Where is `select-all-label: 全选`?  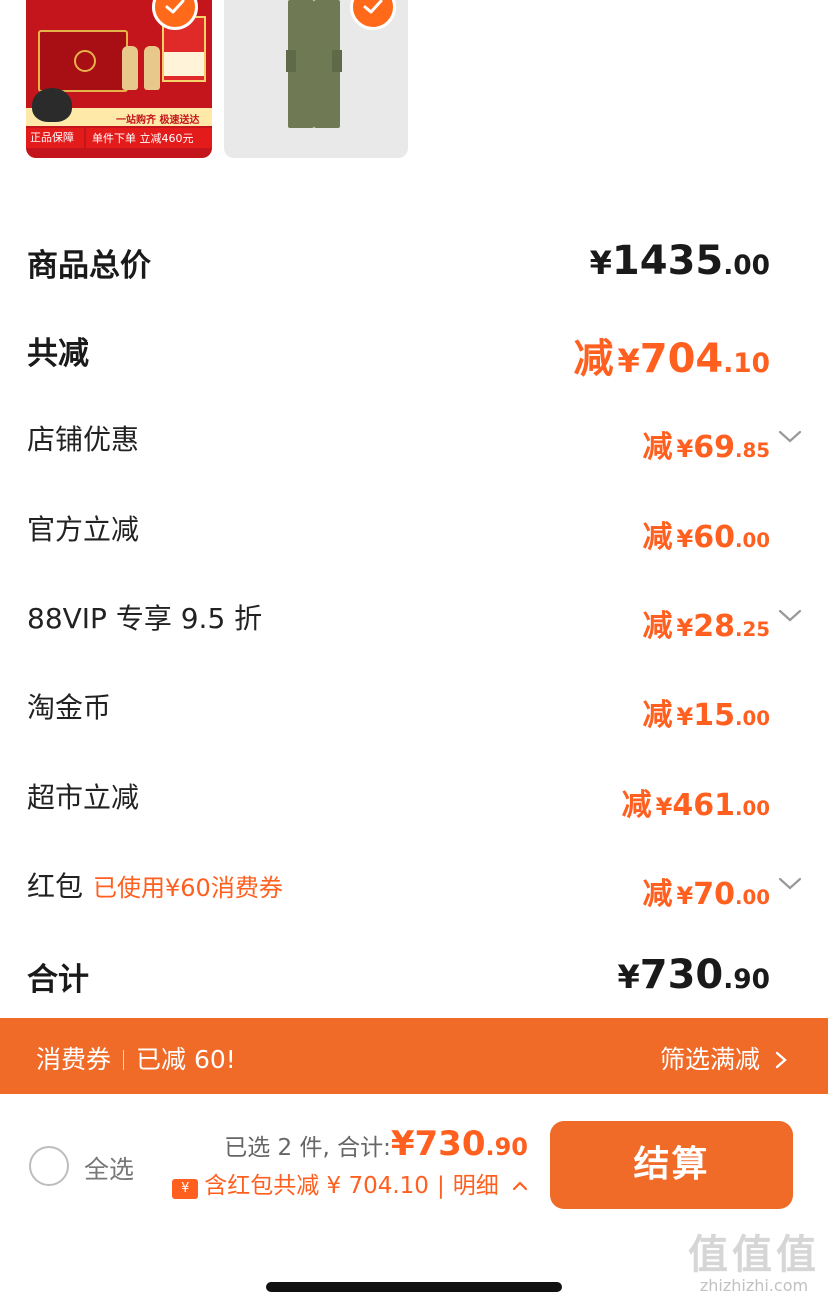 select-all-label: 全选 is located at coordinates (109, 1168).